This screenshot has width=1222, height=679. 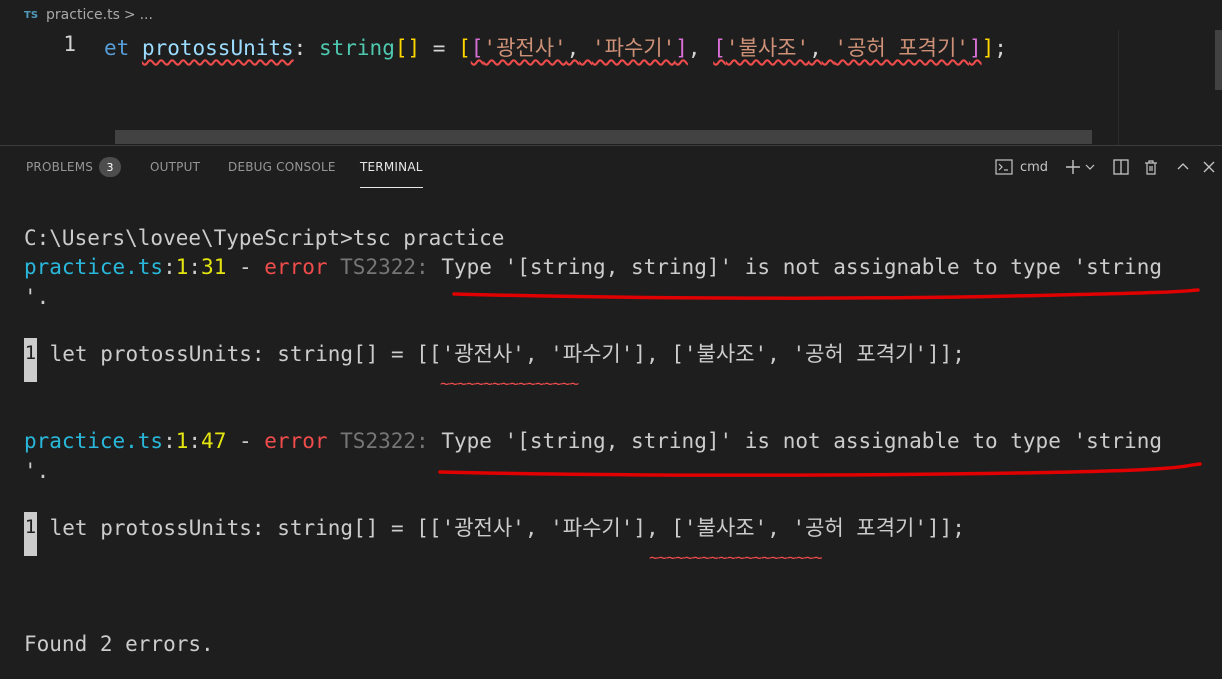 I want to click on token-string: '불사조', so click(x=767, y=48).